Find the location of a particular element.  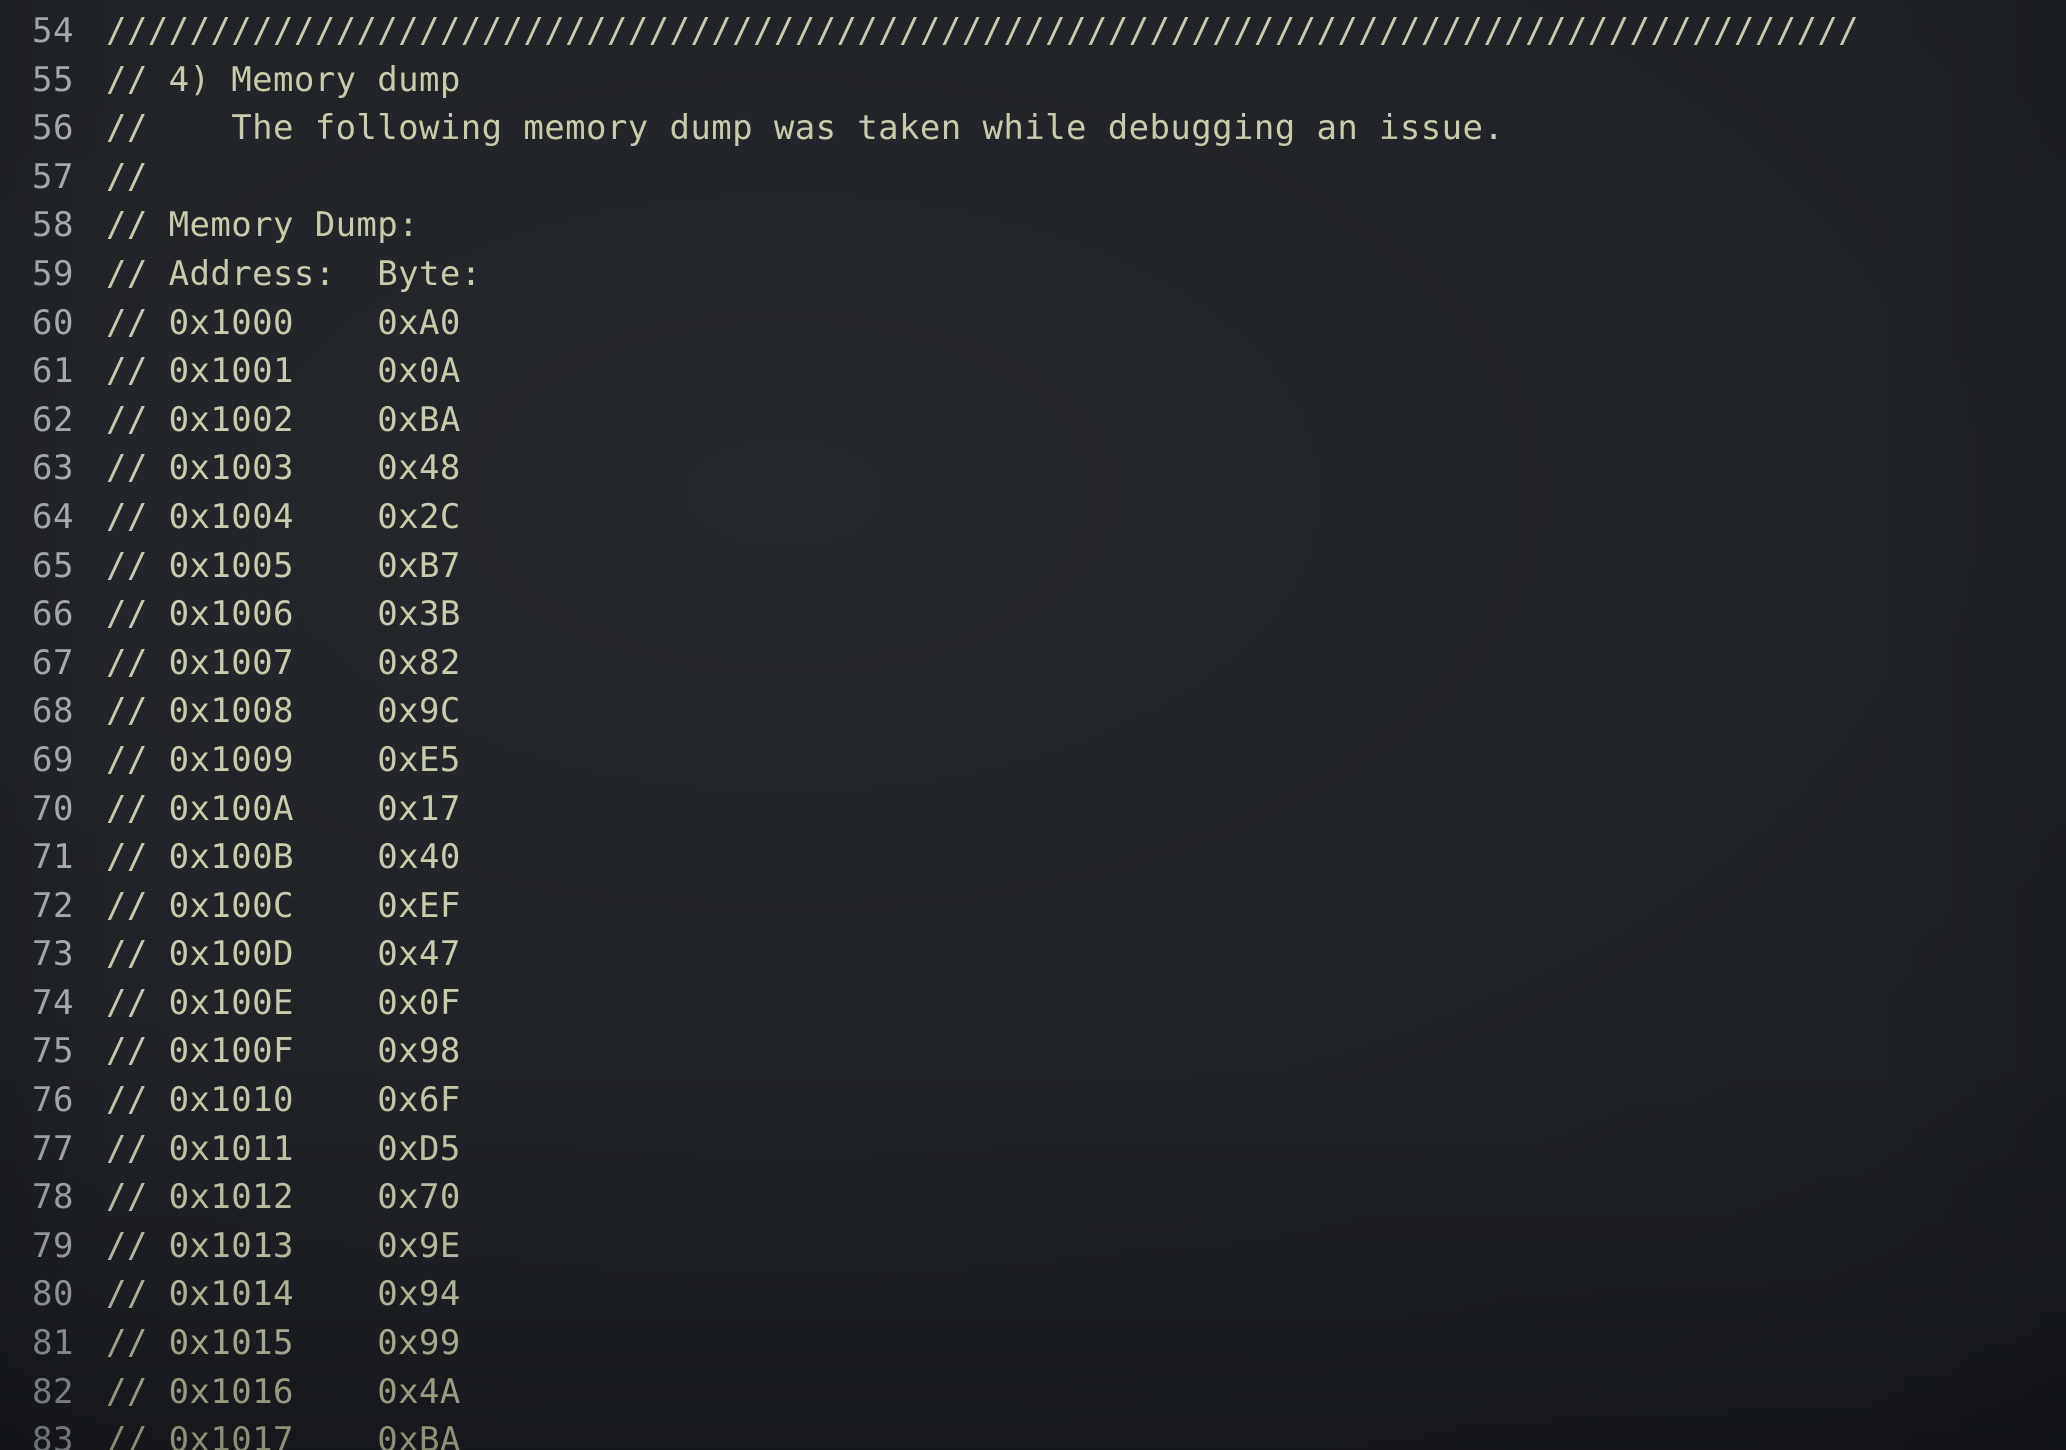

code-line-text: // 0x1015 0x99 is located at coordinates (283, 1343).